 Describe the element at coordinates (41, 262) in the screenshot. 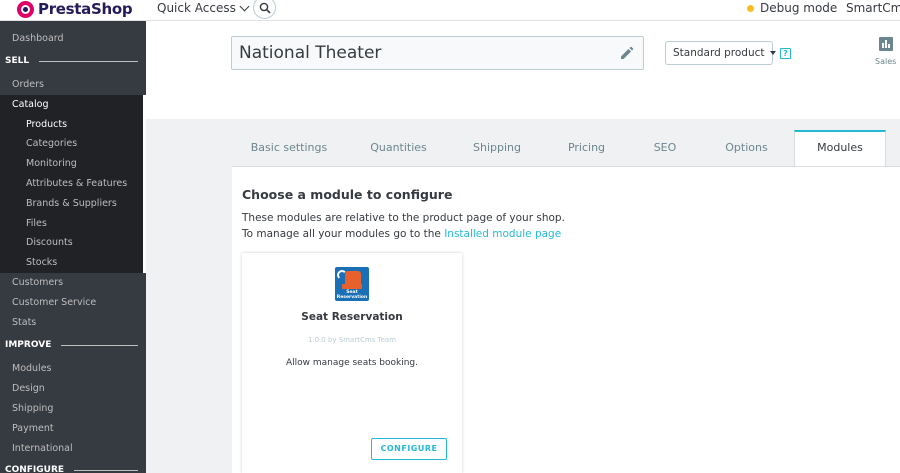

I see `sidebar-subitem-stocks: Stocks` at that location.